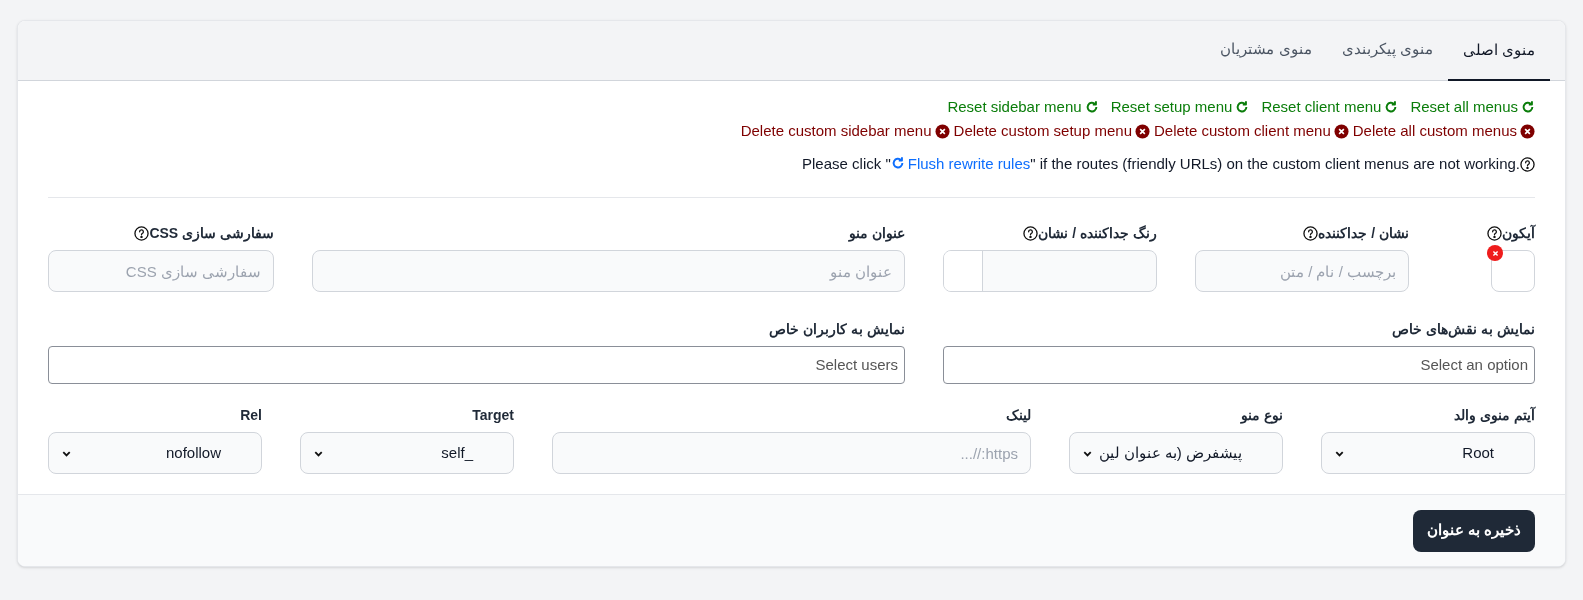 This screenshot has height=600, width=1583. Describe the element at coordinates (1472, 107) in the screenshot. I see `reset-link: Reset all menus` at that location.